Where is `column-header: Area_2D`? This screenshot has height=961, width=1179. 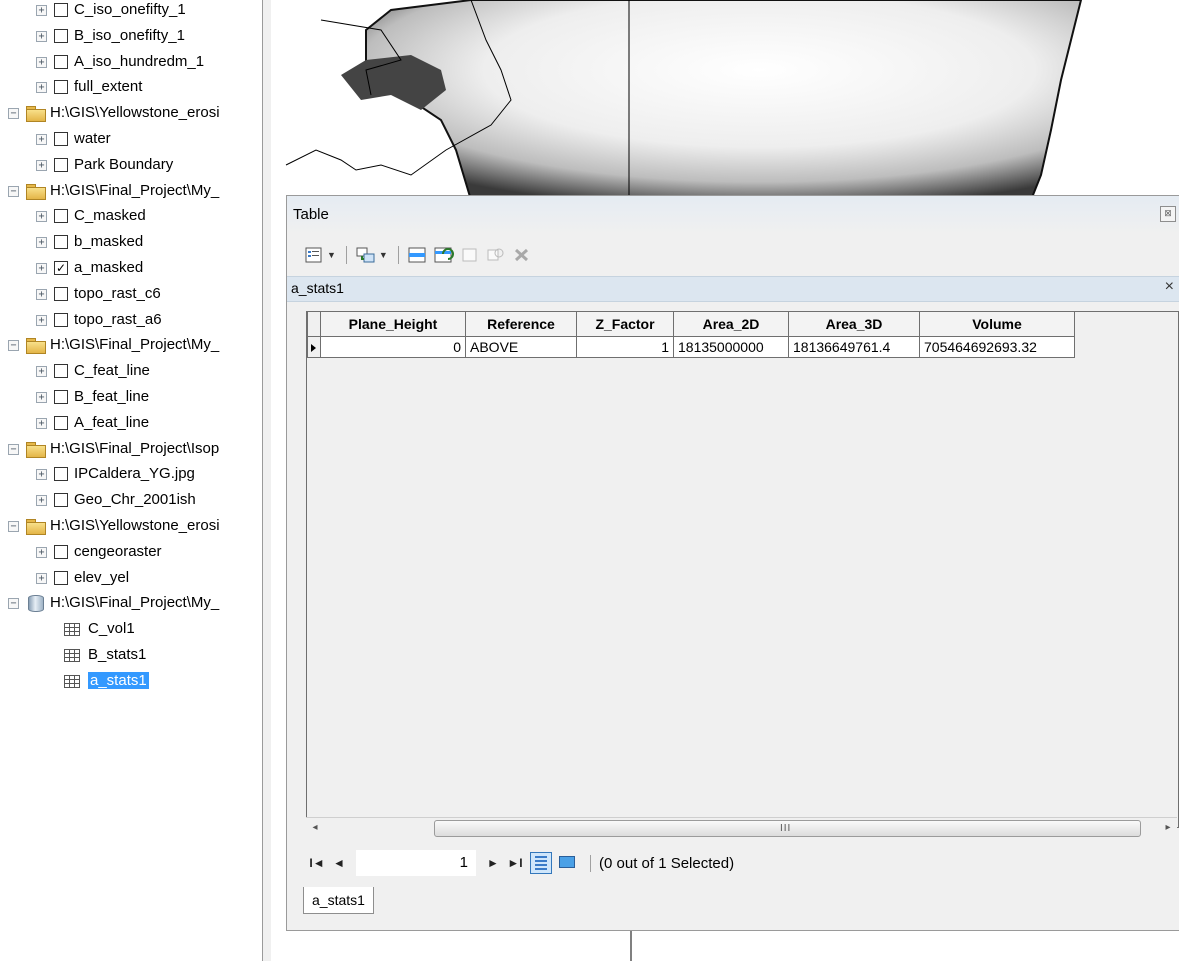
column-header: Area_2D is located at coordinates (731, 324).